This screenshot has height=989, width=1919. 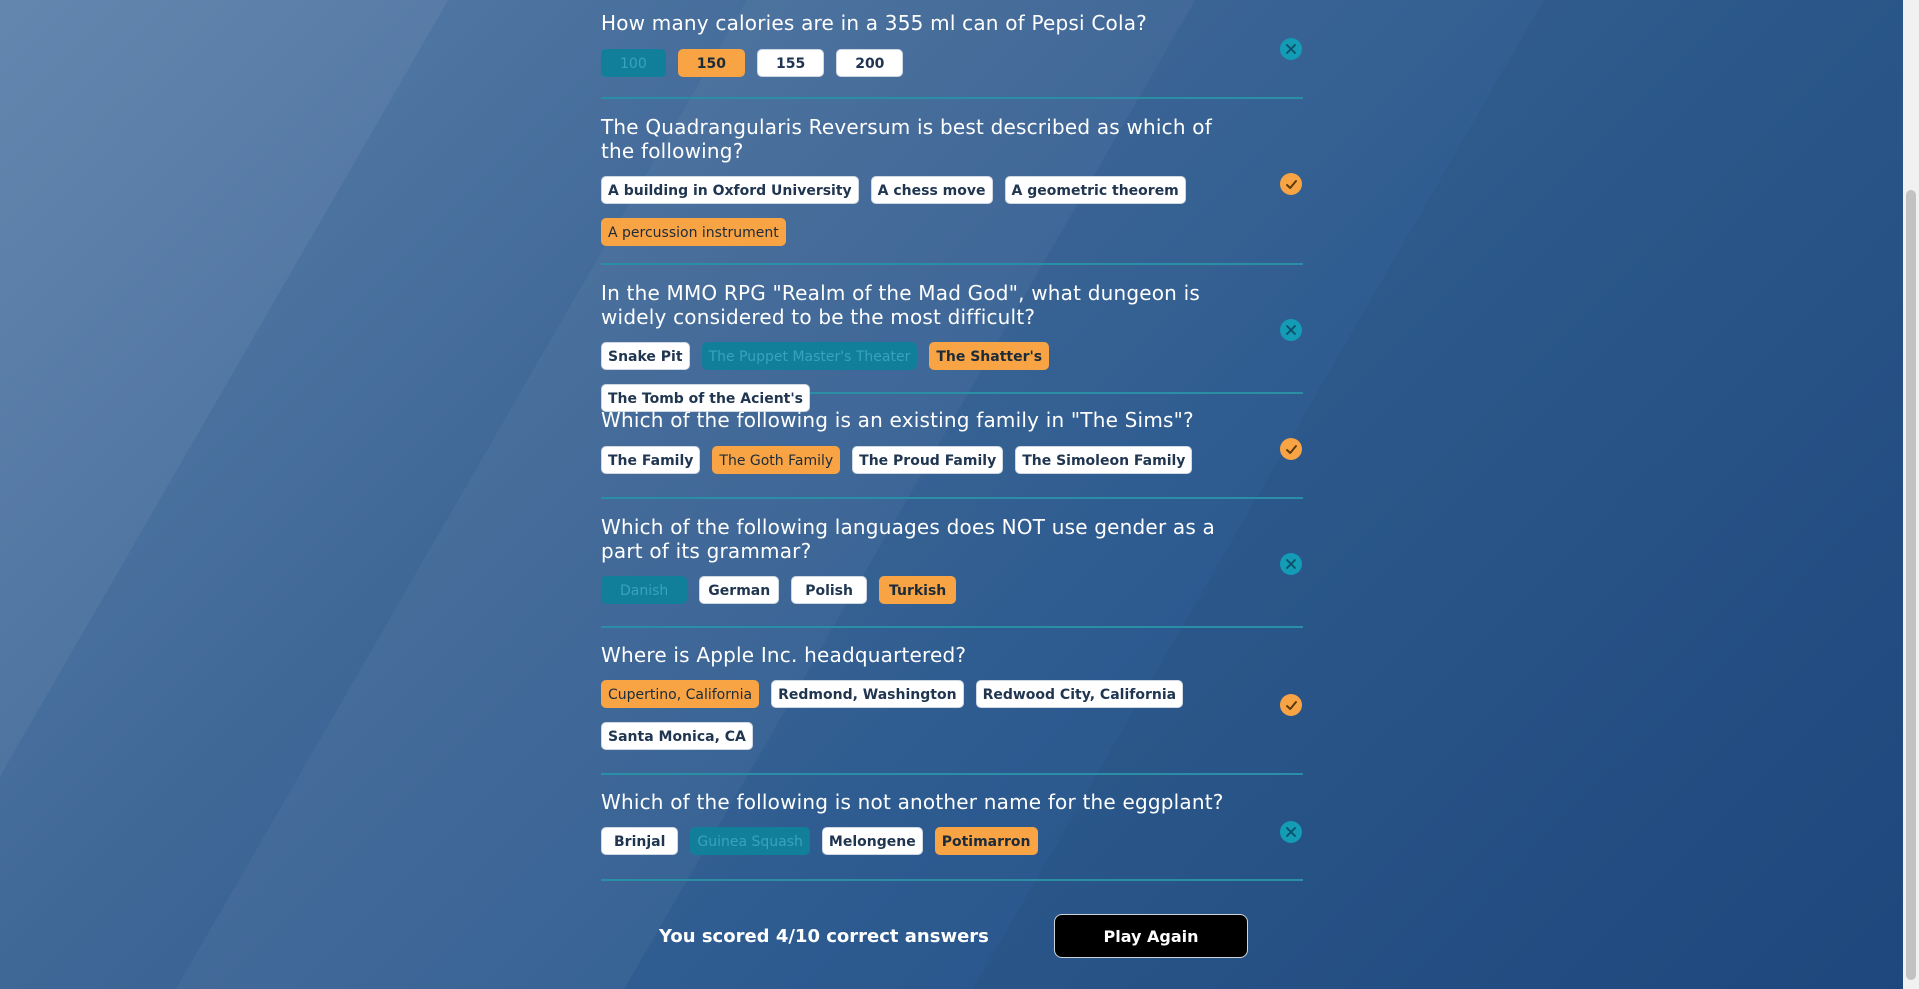 What do you see at coordinates (790, 63) in the screenshot?
I see `answer-option: 155` at bounding box center [790, 63].